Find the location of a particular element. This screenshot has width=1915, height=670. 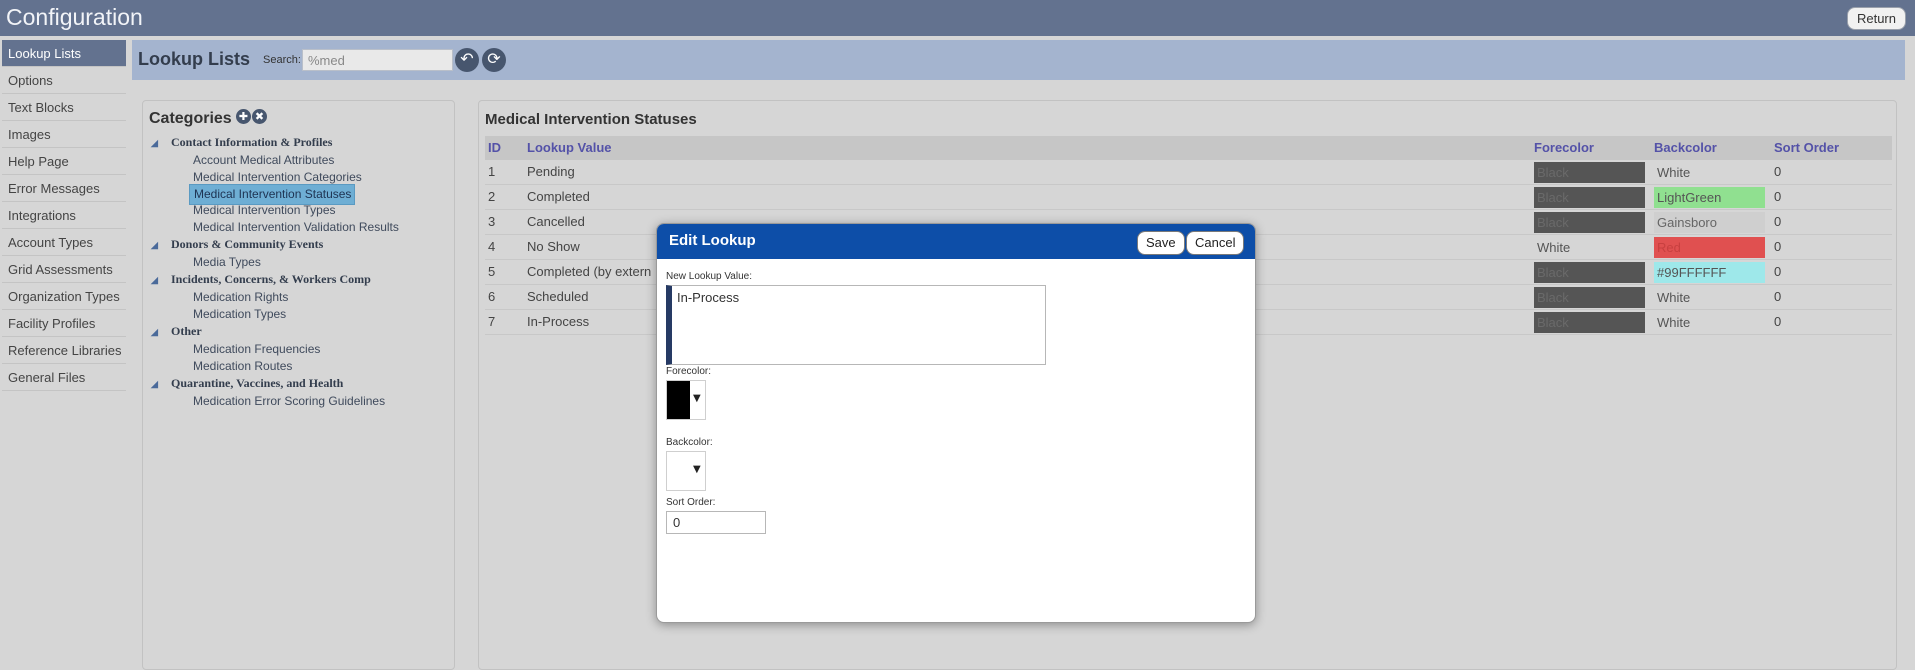

lookup-value-input: In-Process is located at coordinates (856, 325).